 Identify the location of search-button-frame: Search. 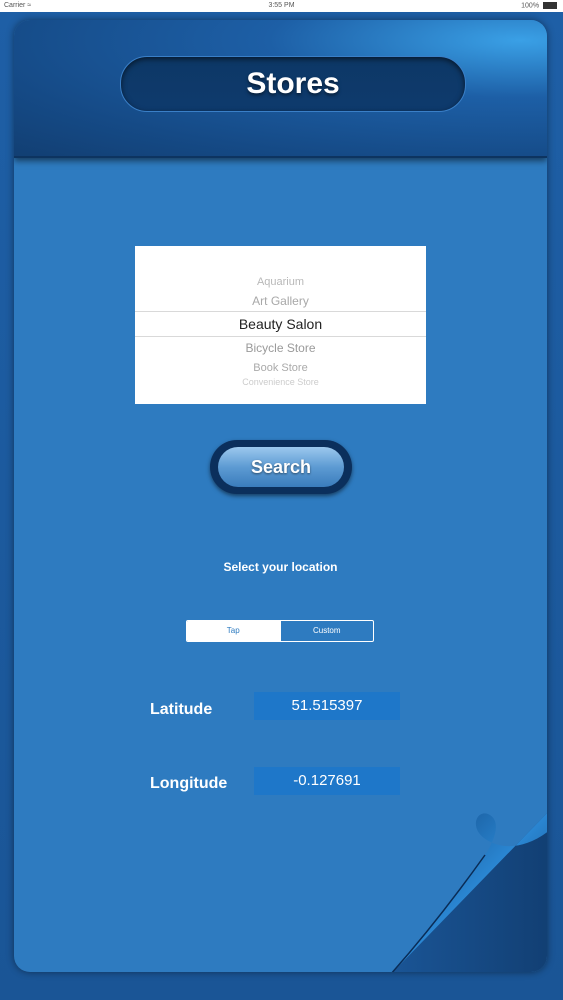
(281, 467).